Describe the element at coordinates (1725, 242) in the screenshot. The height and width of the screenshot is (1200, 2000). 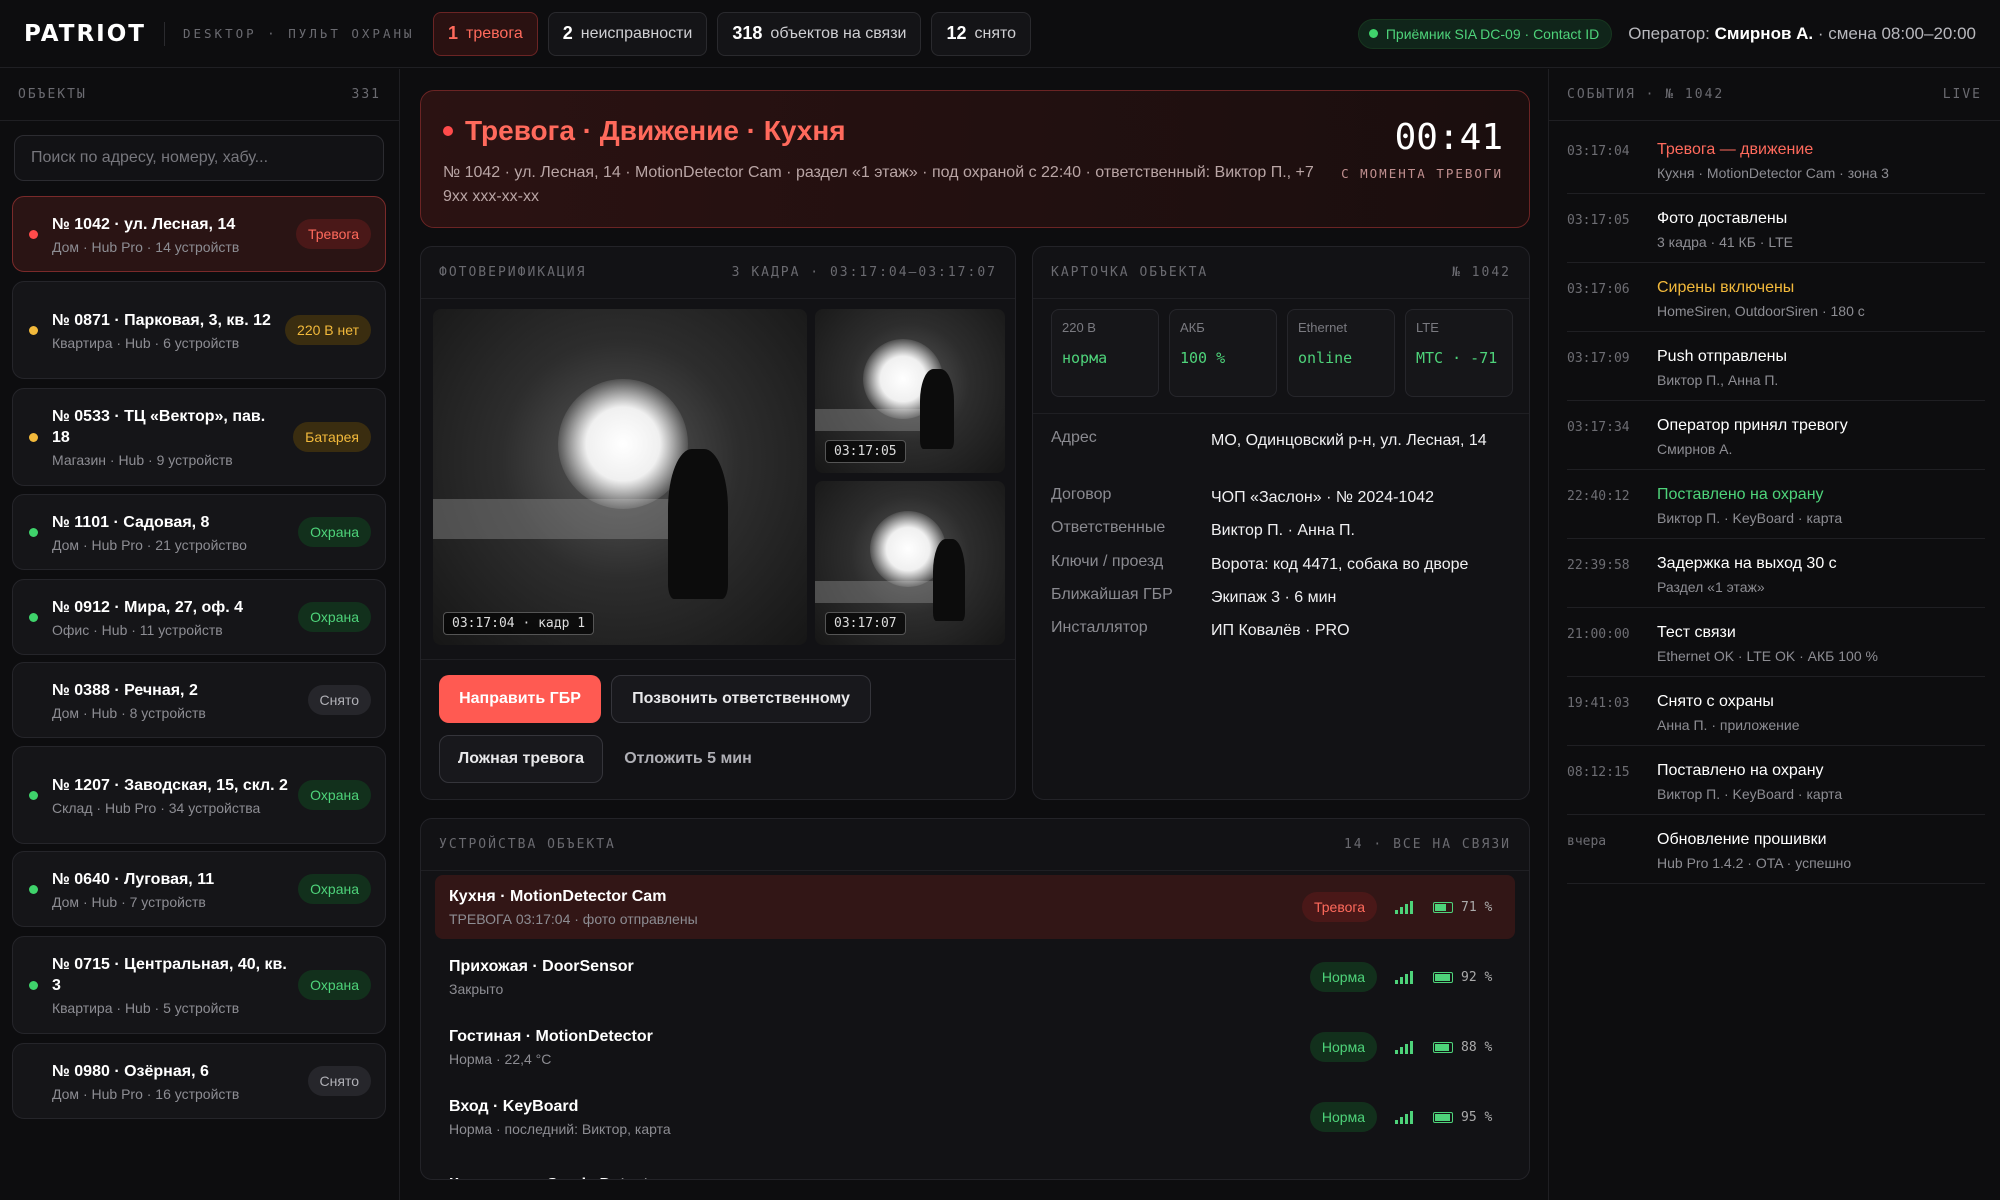
I see `event-subtitle: 3 кадра · 41 КБ · LTE` at that location.